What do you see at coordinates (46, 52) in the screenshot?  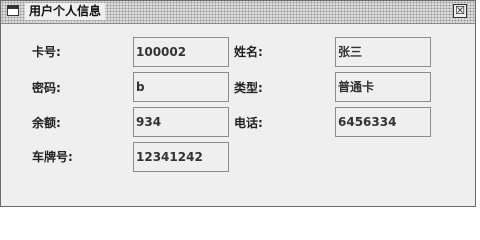 I see `card-number-label: 卡号:` at bounding box center [46, 52].